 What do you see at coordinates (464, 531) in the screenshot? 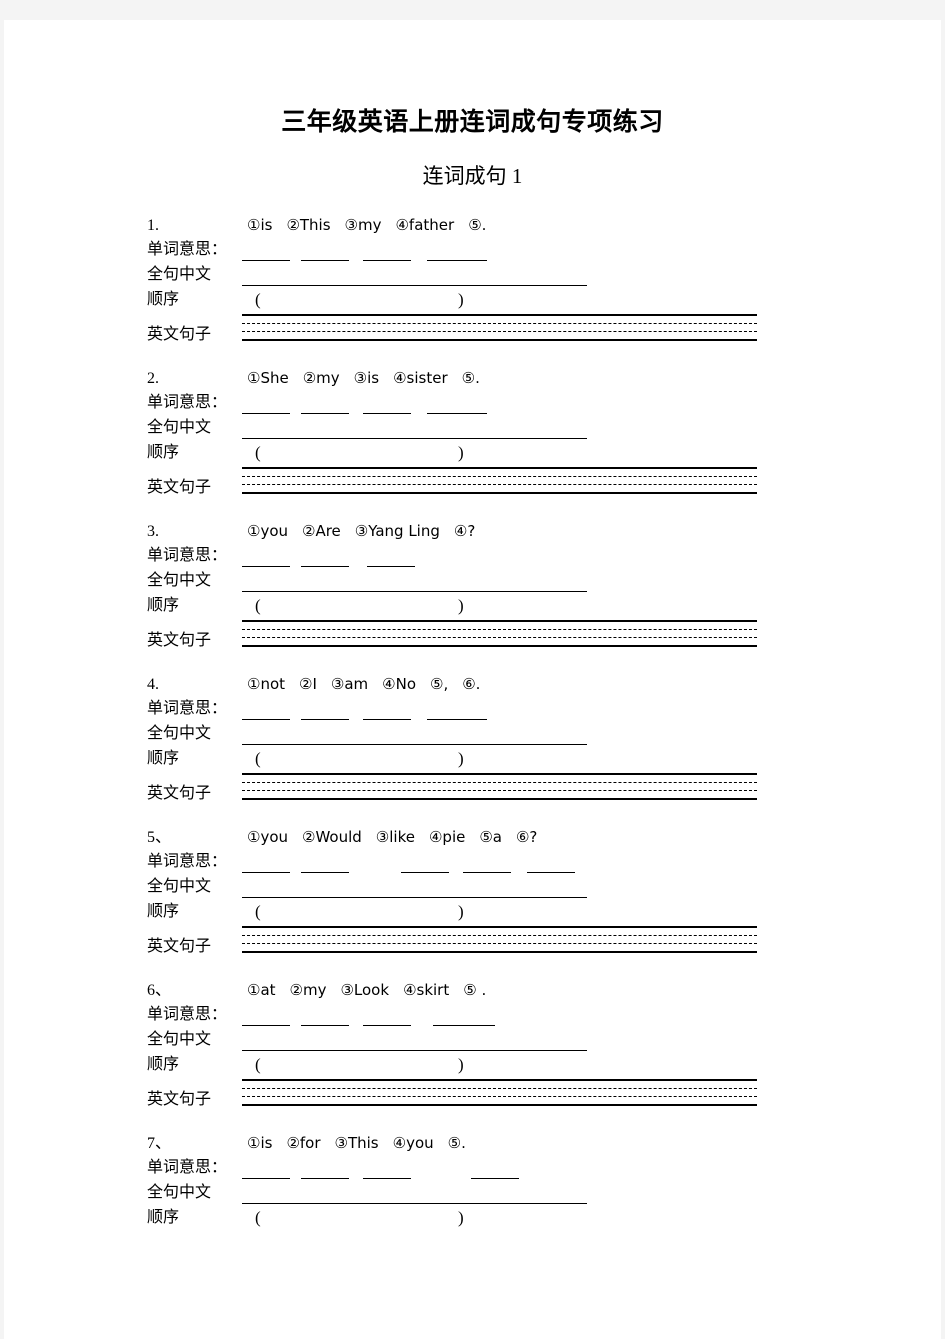
I see `word-token: ④?` at bounding box center [464, 531].